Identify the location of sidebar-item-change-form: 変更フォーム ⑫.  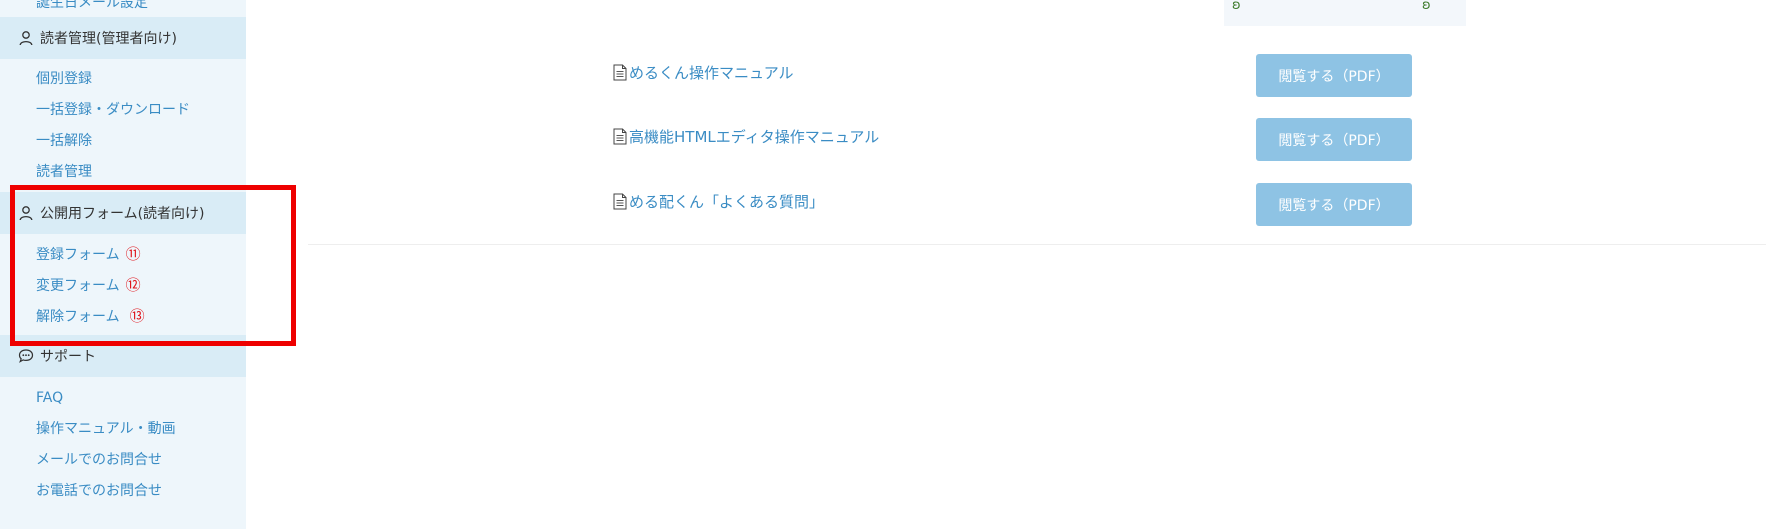
(88, 285).